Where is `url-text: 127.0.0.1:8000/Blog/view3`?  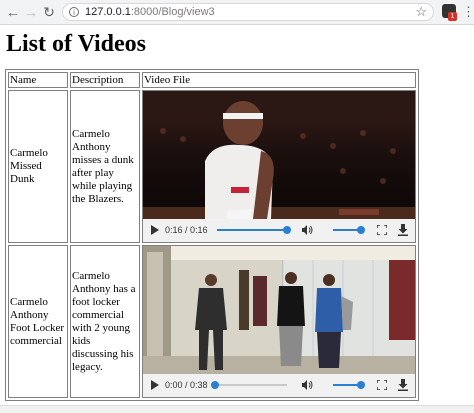
url-text: 127.0.0.1:8000/Blog/view3 is located at coordinates (150, 12).